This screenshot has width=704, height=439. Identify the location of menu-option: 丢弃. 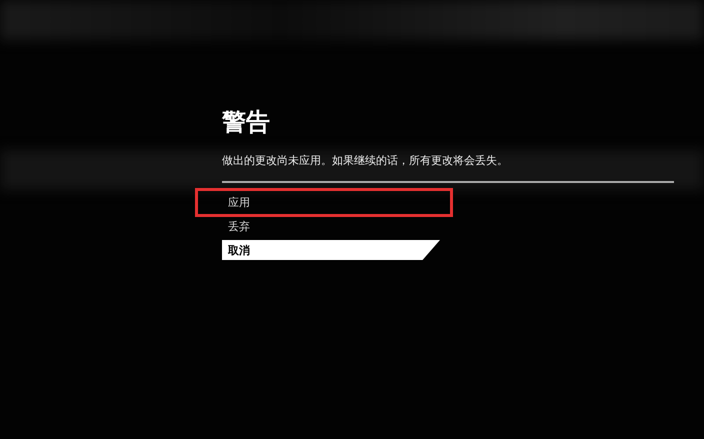
(331, 226).